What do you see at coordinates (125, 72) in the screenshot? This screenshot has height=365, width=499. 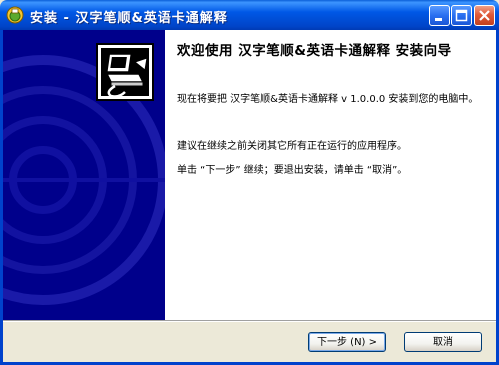 I see `computer-install-icon` at bounding box center [125, 72].